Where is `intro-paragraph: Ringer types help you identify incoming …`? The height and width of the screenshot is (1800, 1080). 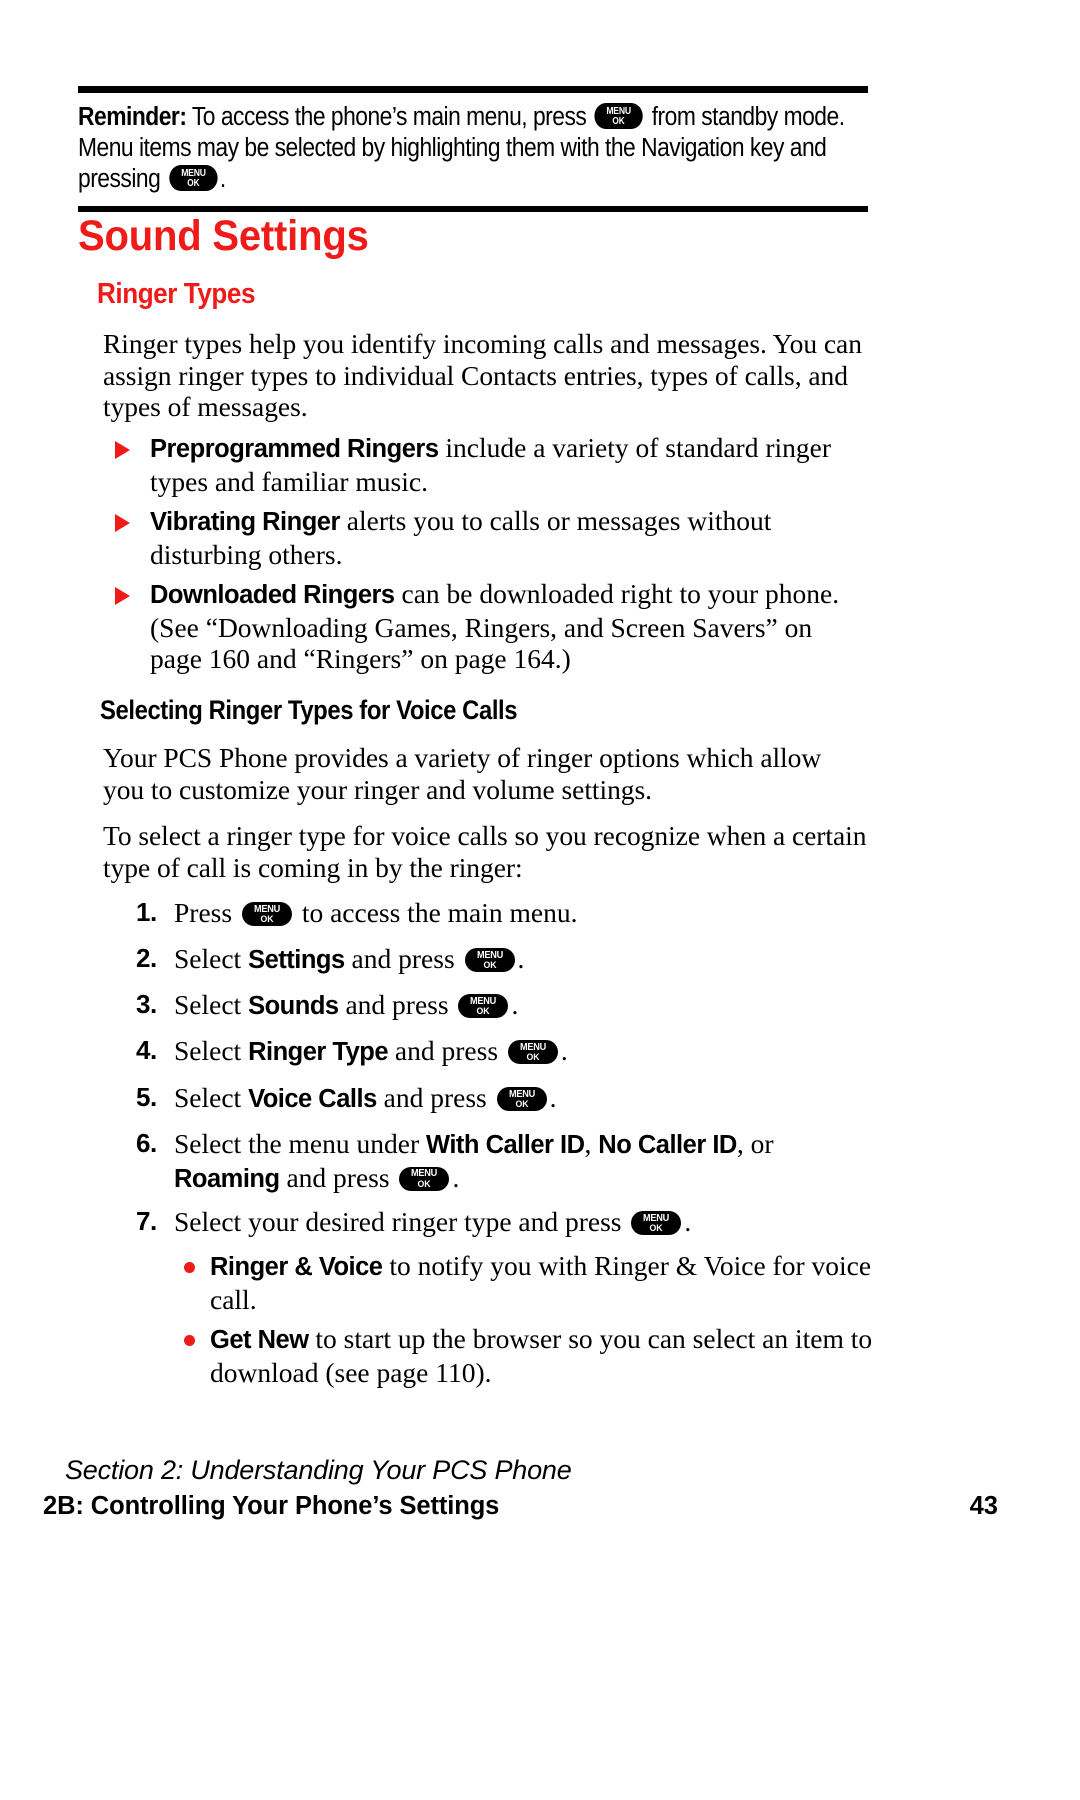
intro-paragraph: Ringer types help you identify incoming … is located at coordinates (482, 375).